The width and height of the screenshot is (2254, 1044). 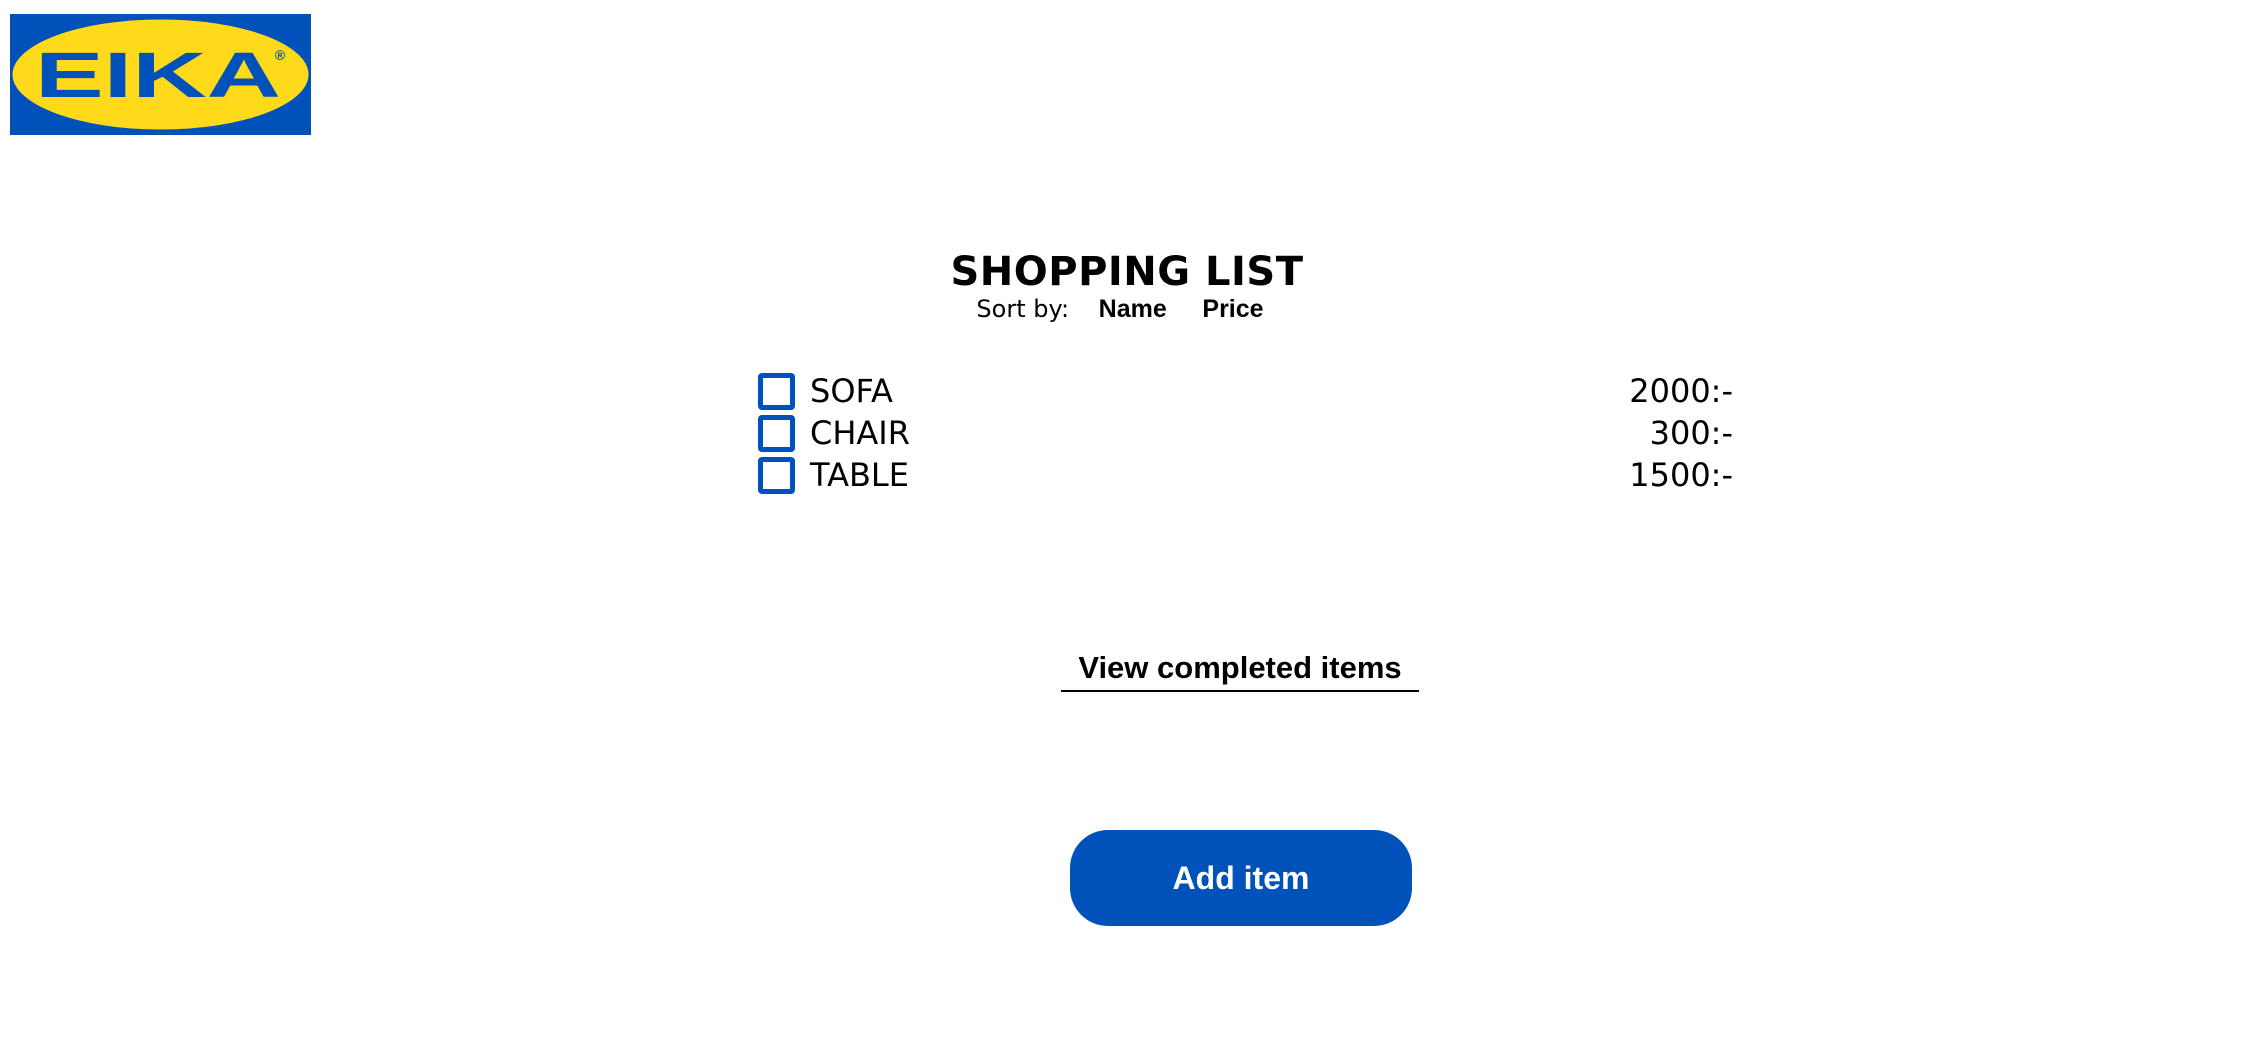 I want to click on page-title: SHOPPING LIST, so click(x=1127, y=272).